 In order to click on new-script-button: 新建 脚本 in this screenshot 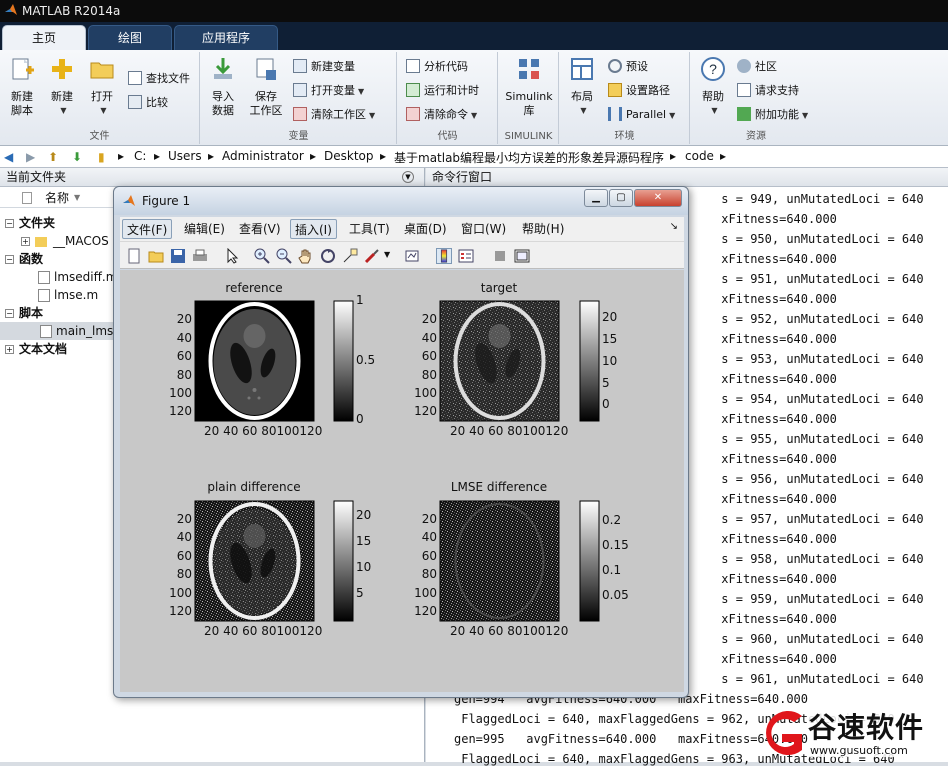, I will do `click(22, 87)`.